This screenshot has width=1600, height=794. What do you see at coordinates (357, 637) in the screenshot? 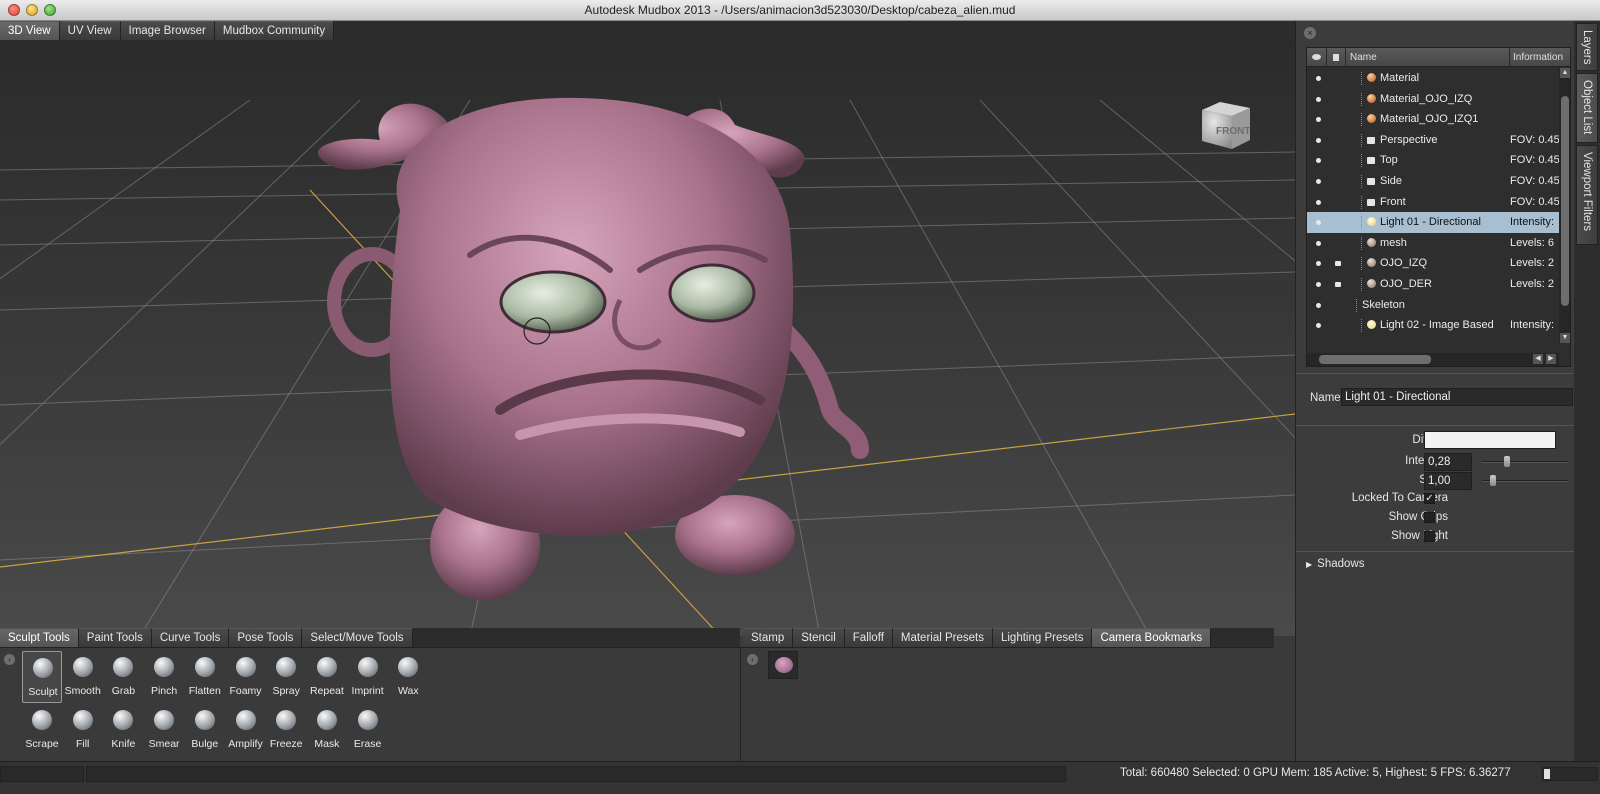
I see `tab-select-move-tools: Select/Move Tools` at bounding box center [357, 637].